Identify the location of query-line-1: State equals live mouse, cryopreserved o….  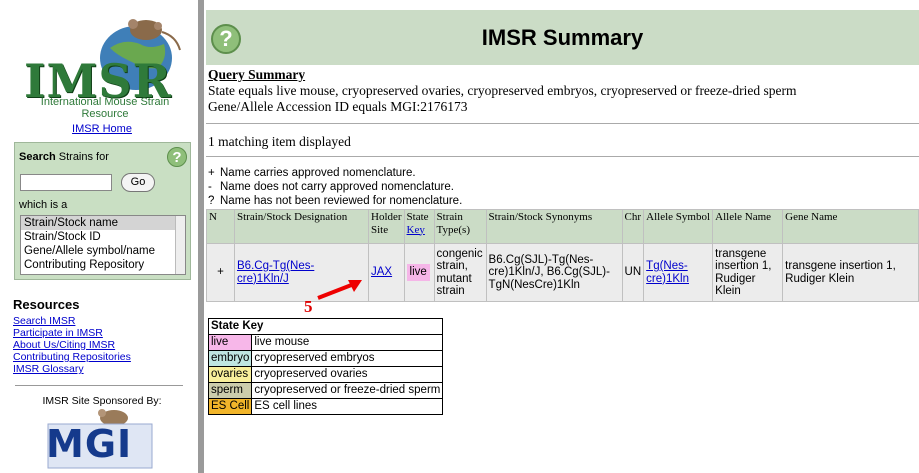
(502, 90).